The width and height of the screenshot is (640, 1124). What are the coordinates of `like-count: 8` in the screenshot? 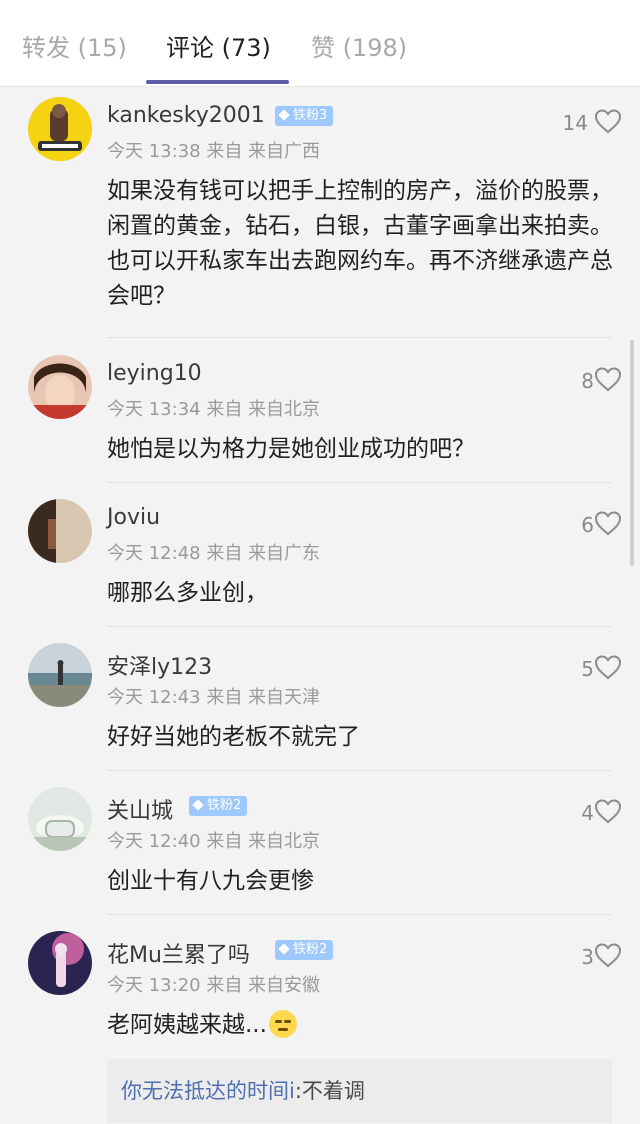 It's located at (587, 381).